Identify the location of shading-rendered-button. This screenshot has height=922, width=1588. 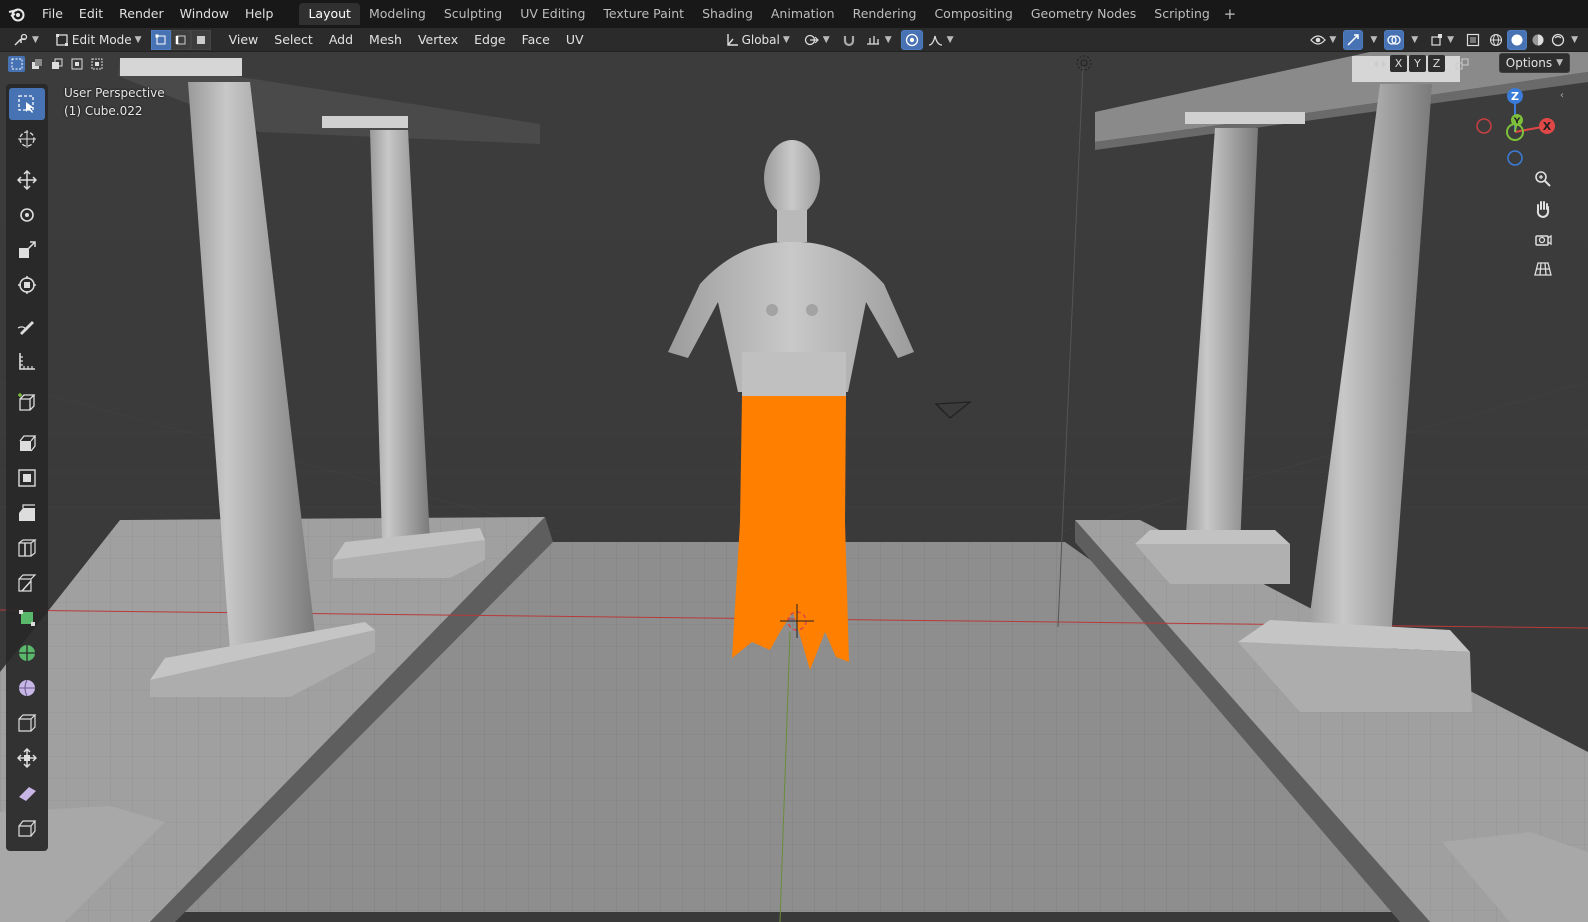
(1558, 40).